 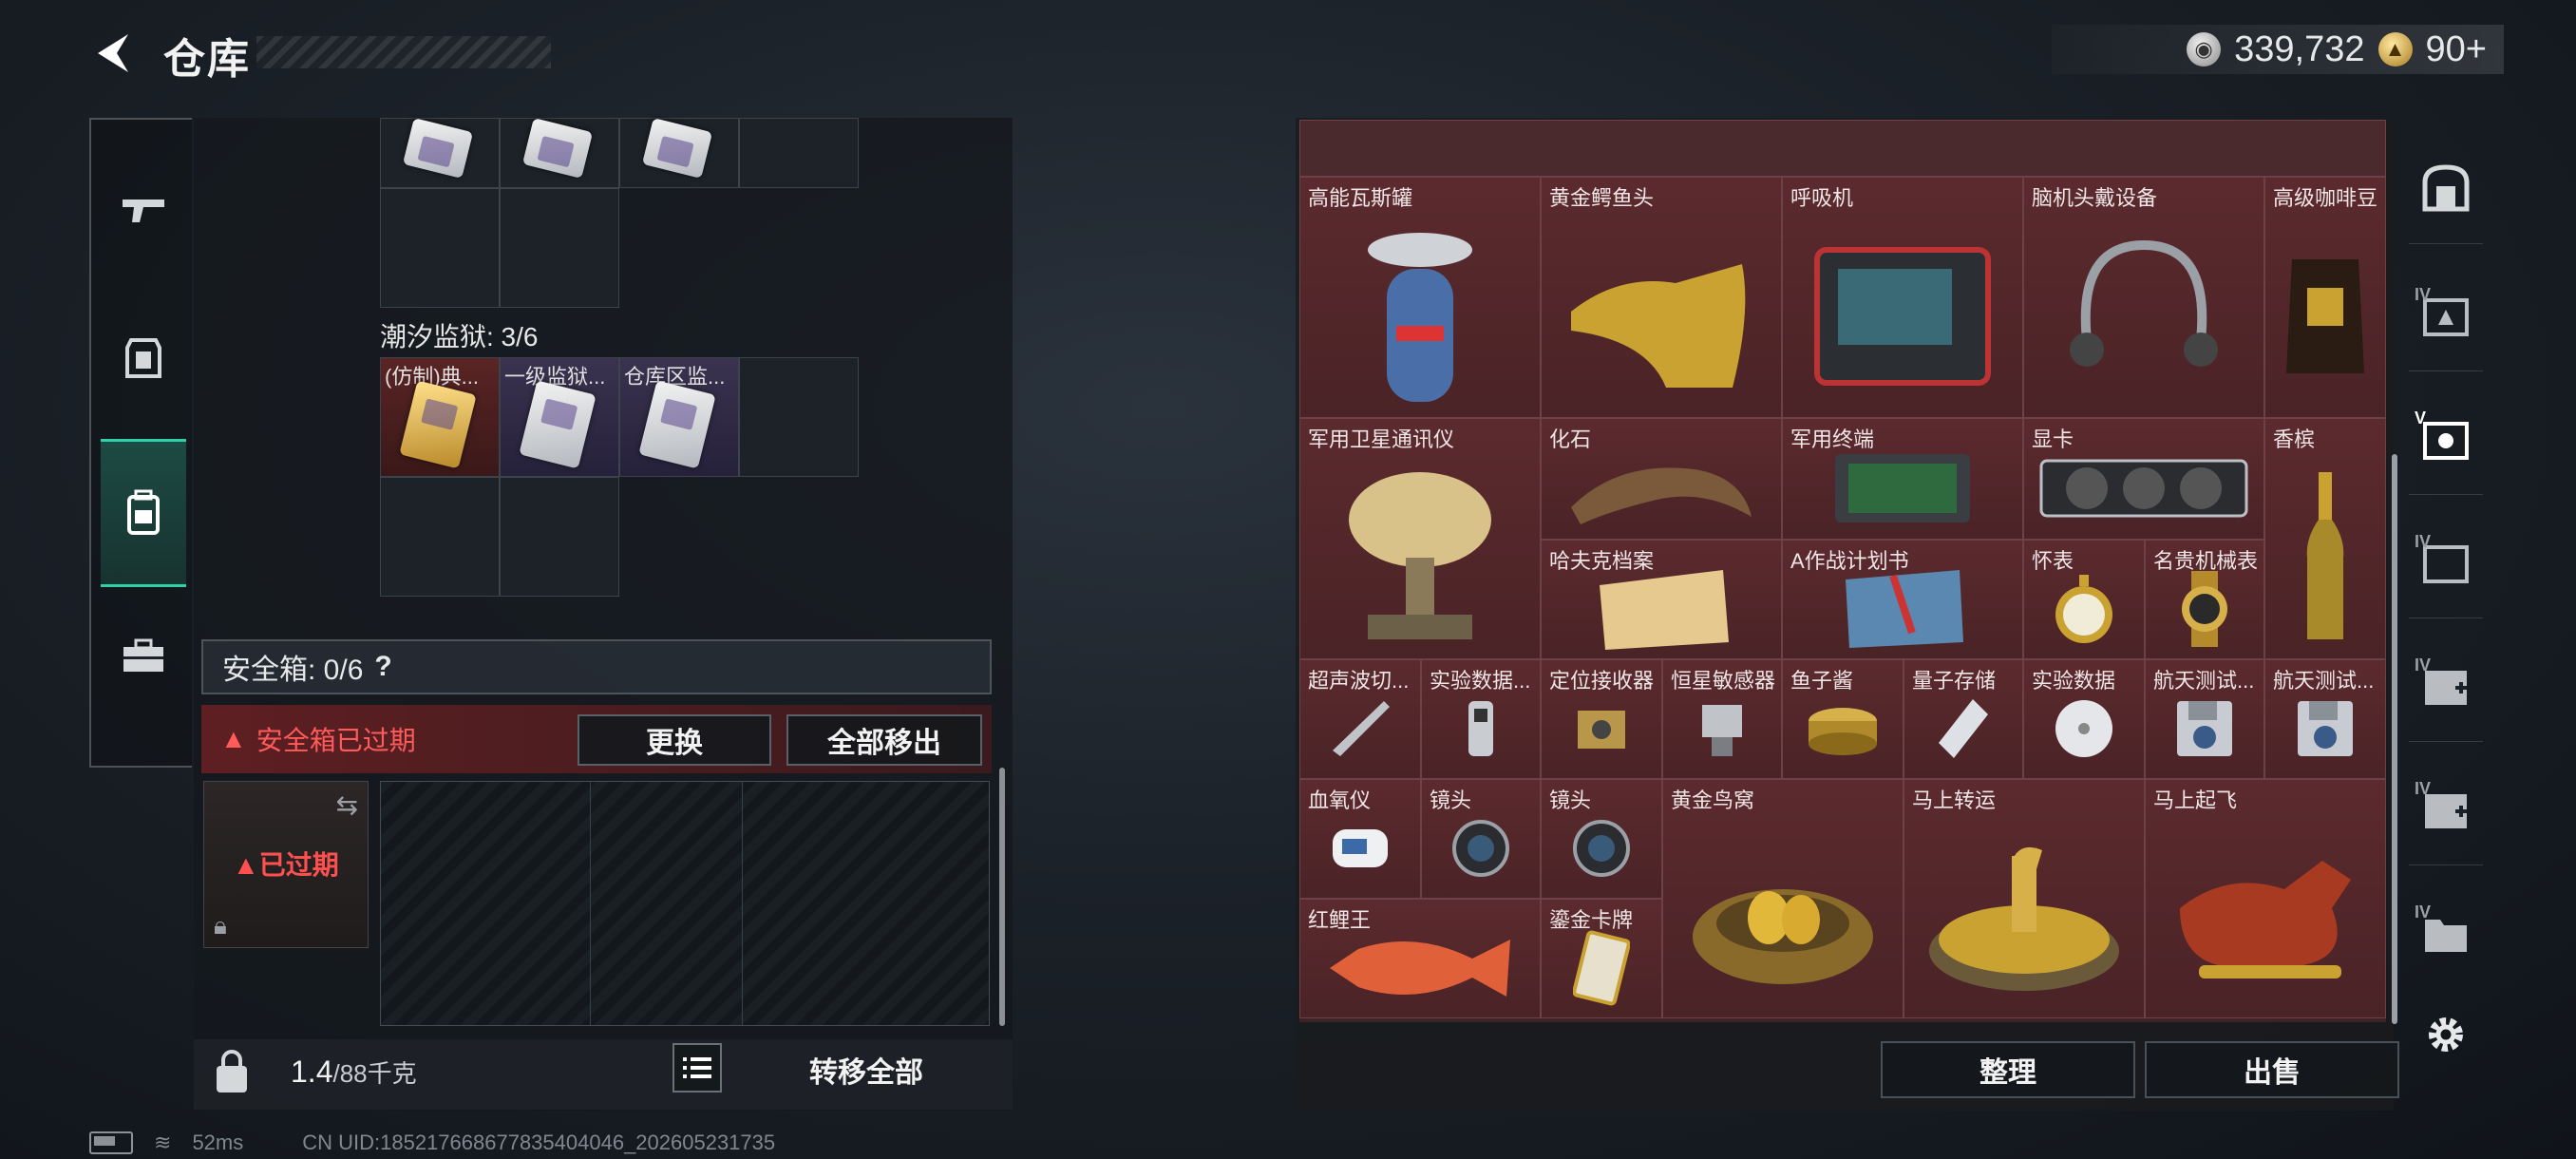 I want to click on replace-button: 更换, so click(x=674, y=740).